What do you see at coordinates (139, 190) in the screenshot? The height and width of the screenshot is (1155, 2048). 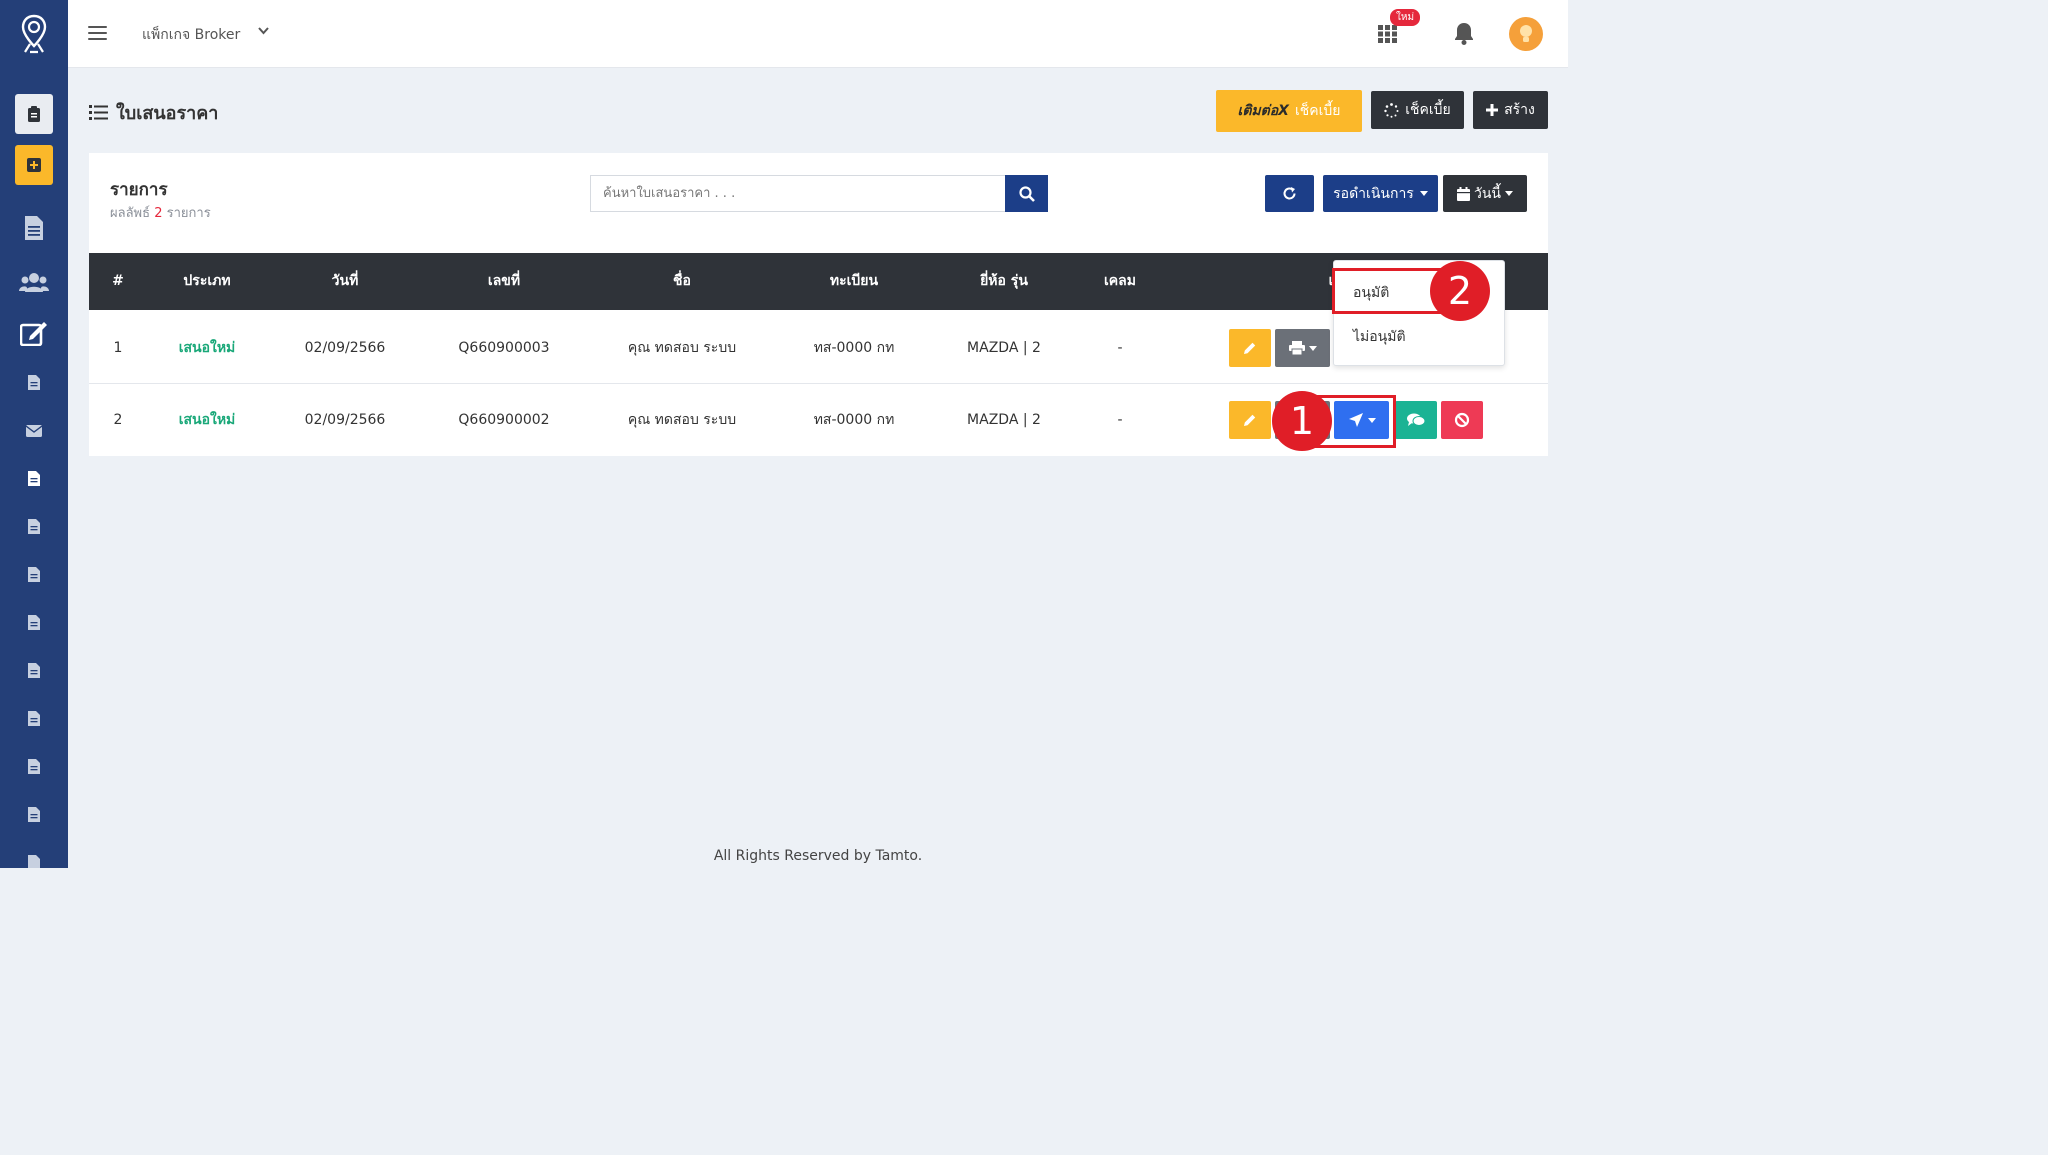 I see `card-title: รายการ` at bounding box center [139, 190].